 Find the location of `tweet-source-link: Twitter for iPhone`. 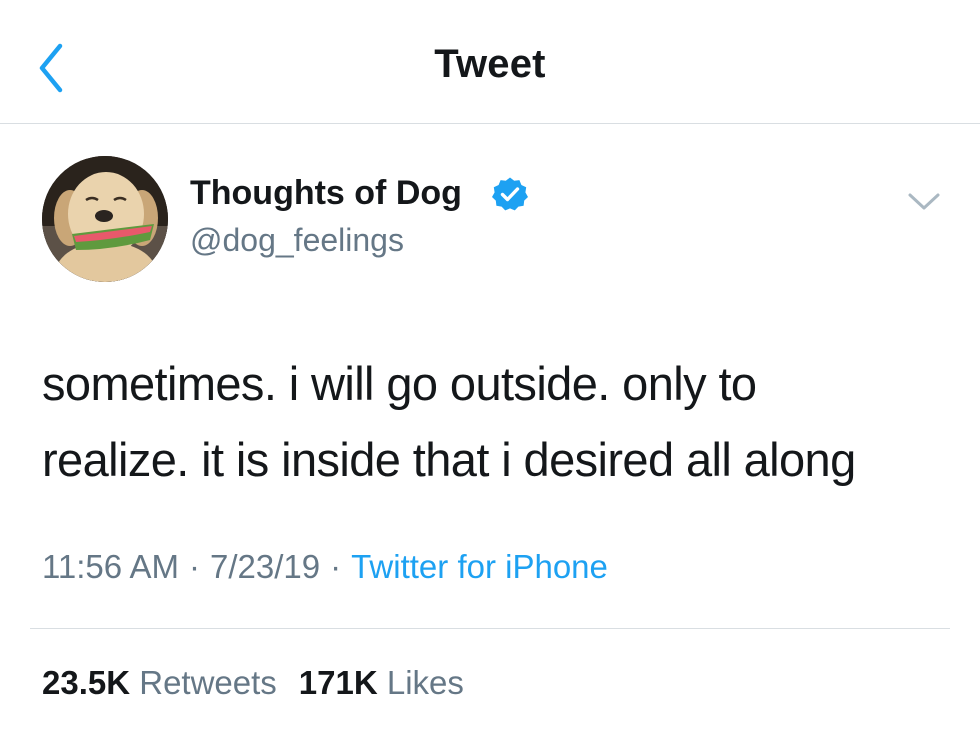

tweet-source-link: Twitter for iPhone is located at coordinates (479, 566).